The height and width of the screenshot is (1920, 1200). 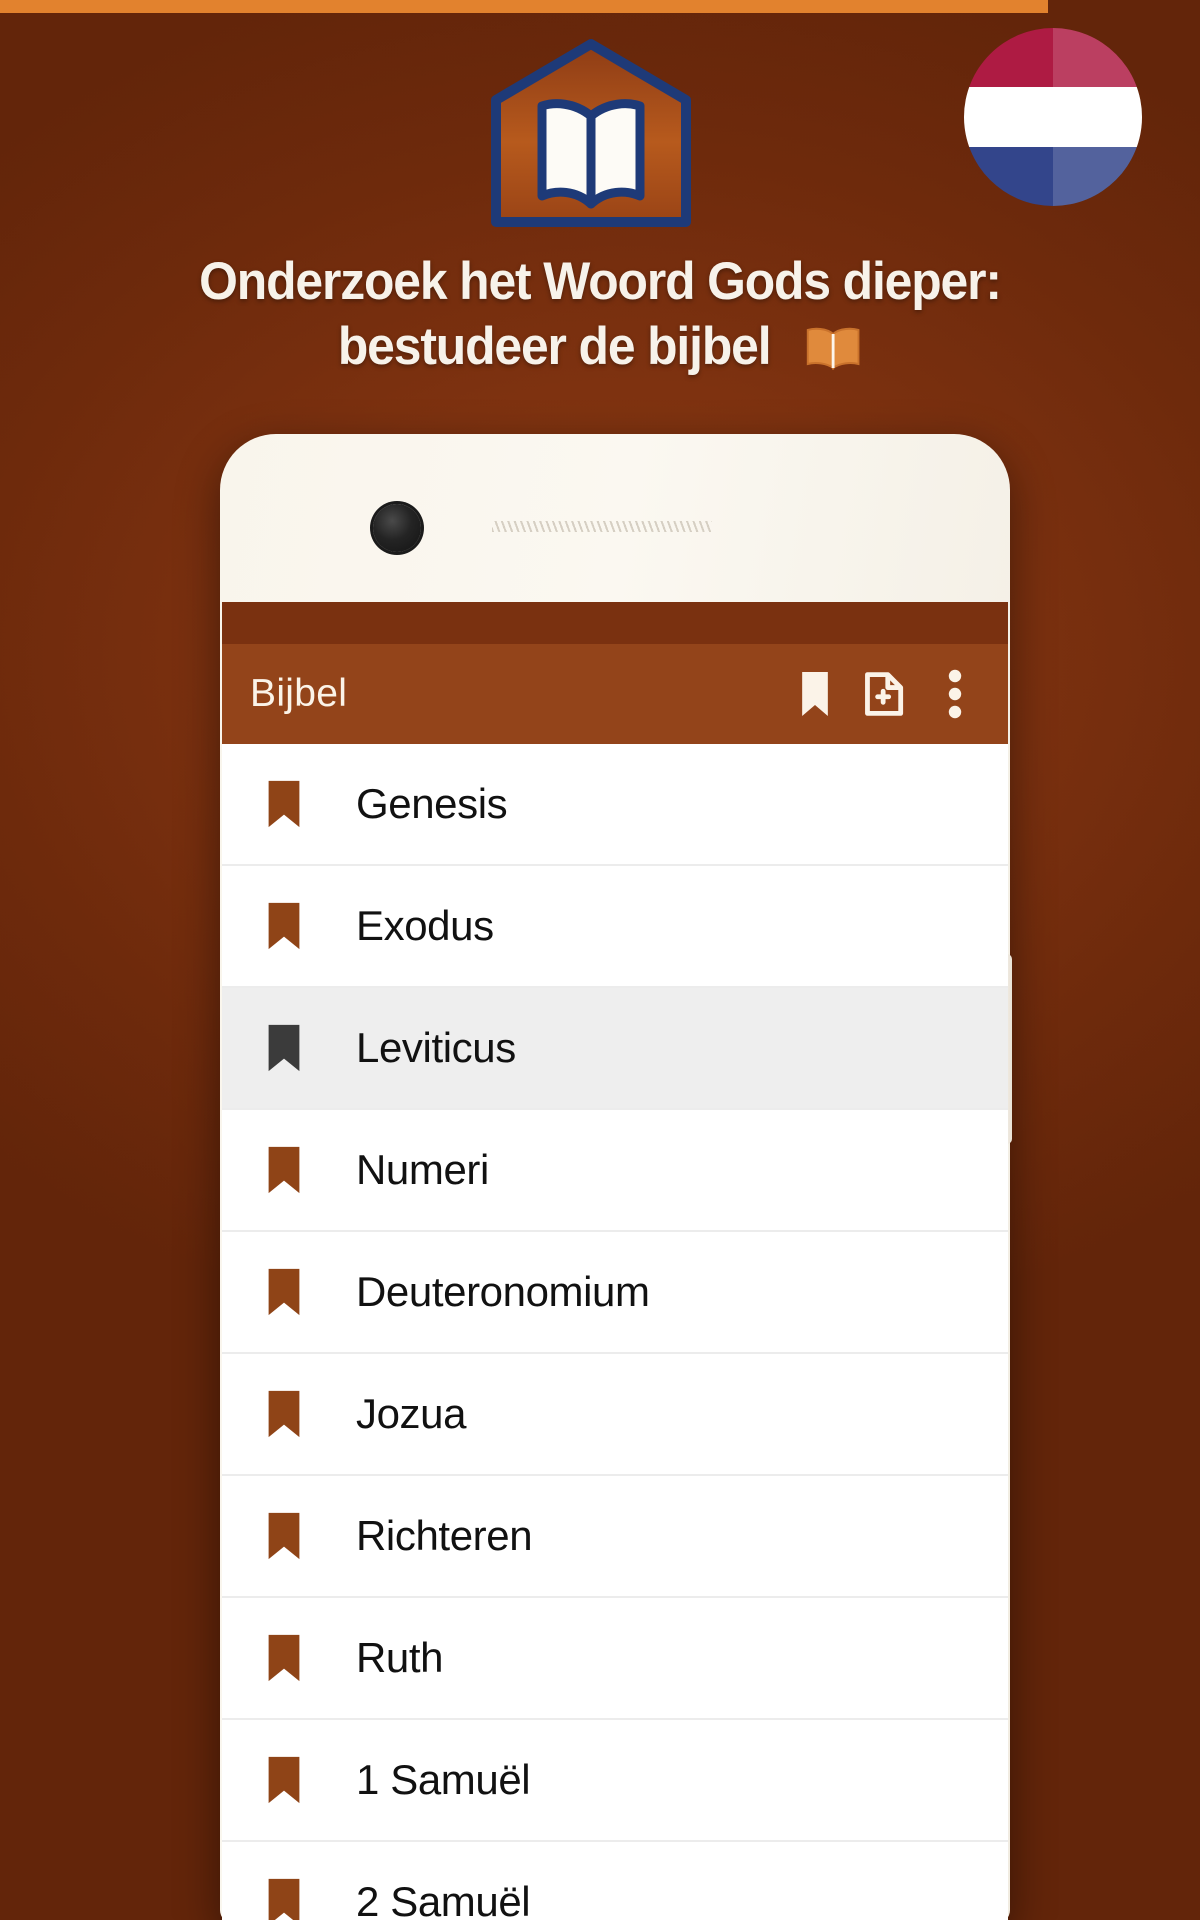 What do you see at coordinates (615, 1881) in the screenshot?
I see `list-item: 2 Samuël` at bounding box center [615, 1881].